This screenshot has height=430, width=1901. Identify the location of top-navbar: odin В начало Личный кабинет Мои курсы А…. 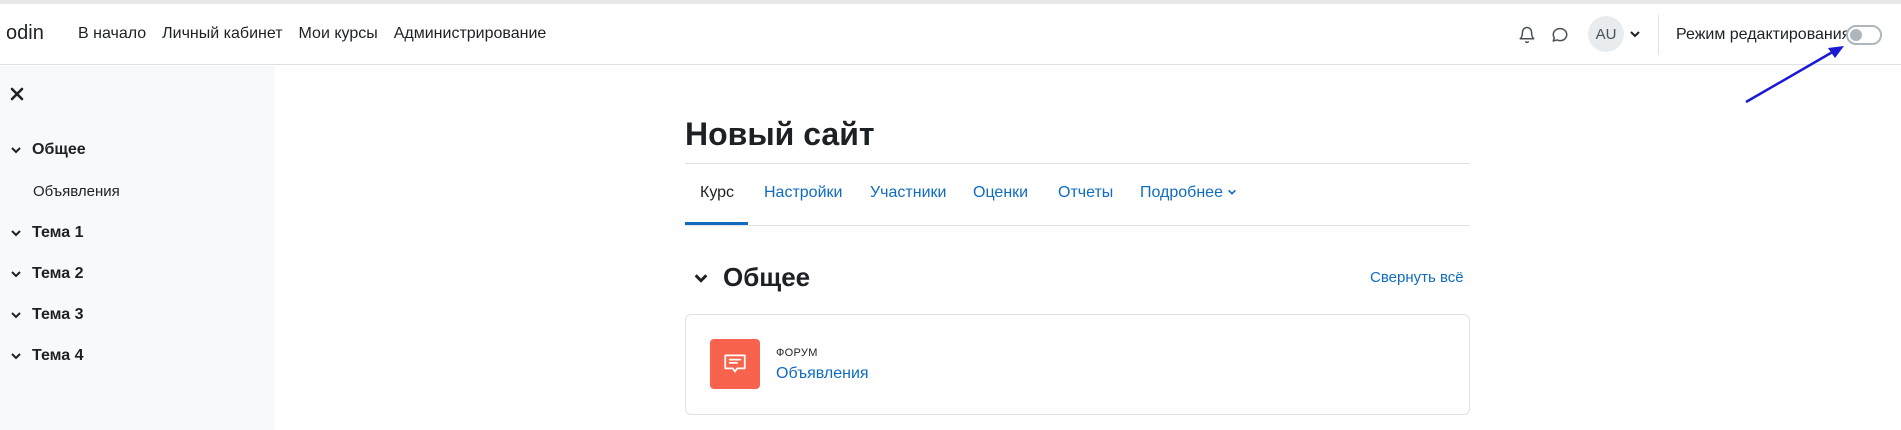
(950, 34).